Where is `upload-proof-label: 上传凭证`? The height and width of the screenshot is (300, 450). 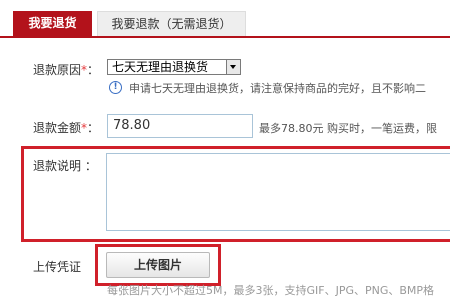 upload-proof-label: 上传凭证 is located at coordinates (57, 267).